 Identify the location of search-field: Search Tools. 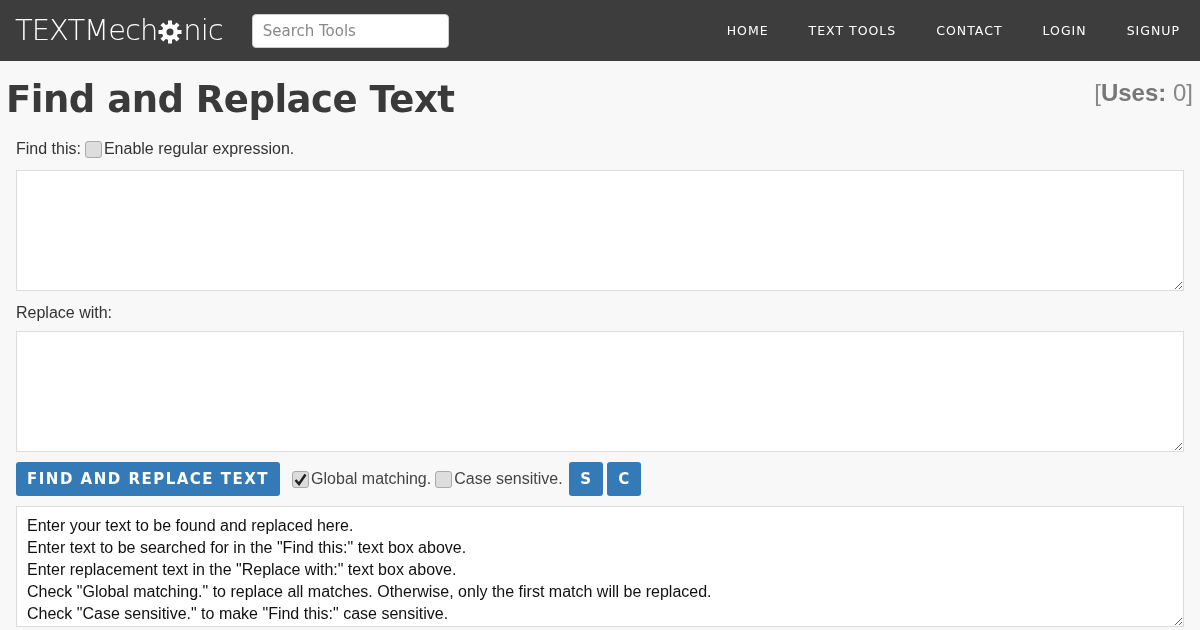
(350, 30).